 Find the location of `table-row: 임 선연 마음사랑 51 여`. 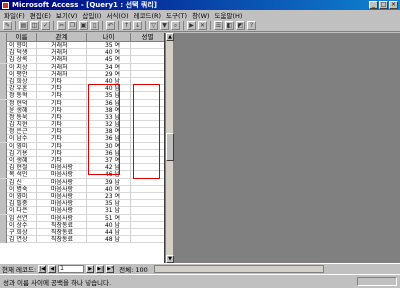

table-row: 임 선연 마음사랑 51 여 is located at coordinates (82, 218).